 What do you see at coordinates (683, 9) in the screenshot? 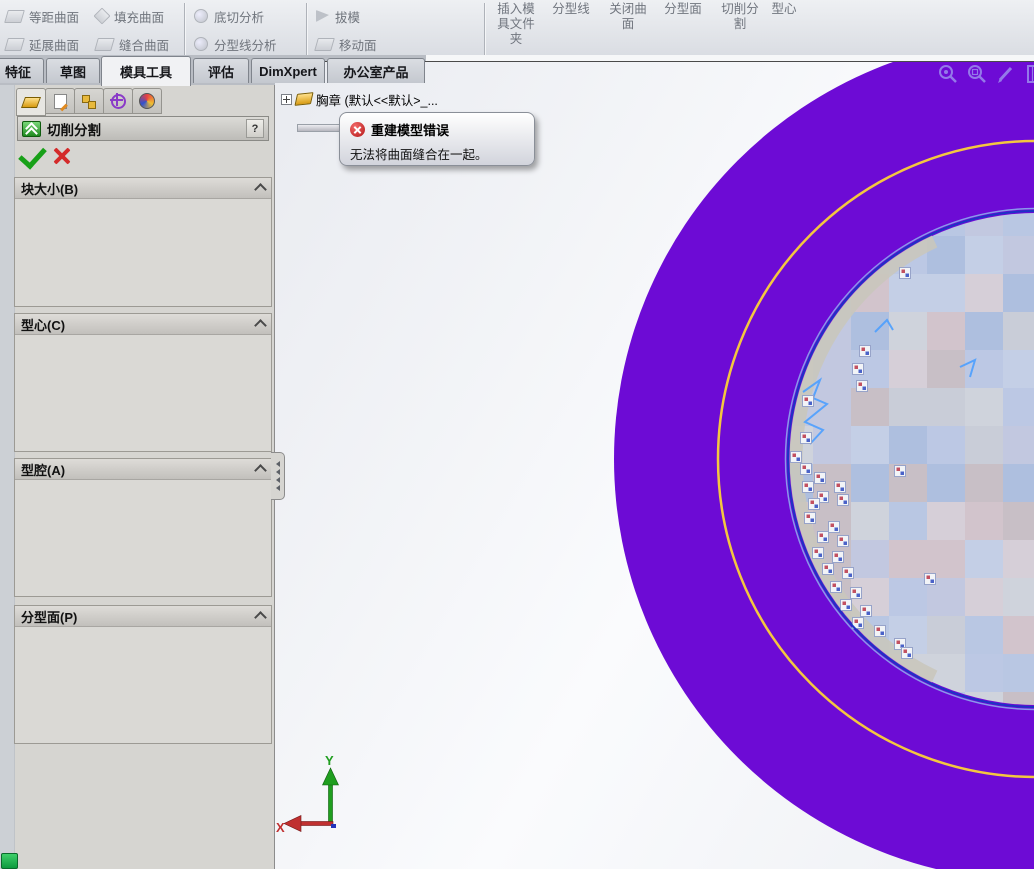
I see `parting-surfaces-button: 分型面` at bounding box center [683, 9].